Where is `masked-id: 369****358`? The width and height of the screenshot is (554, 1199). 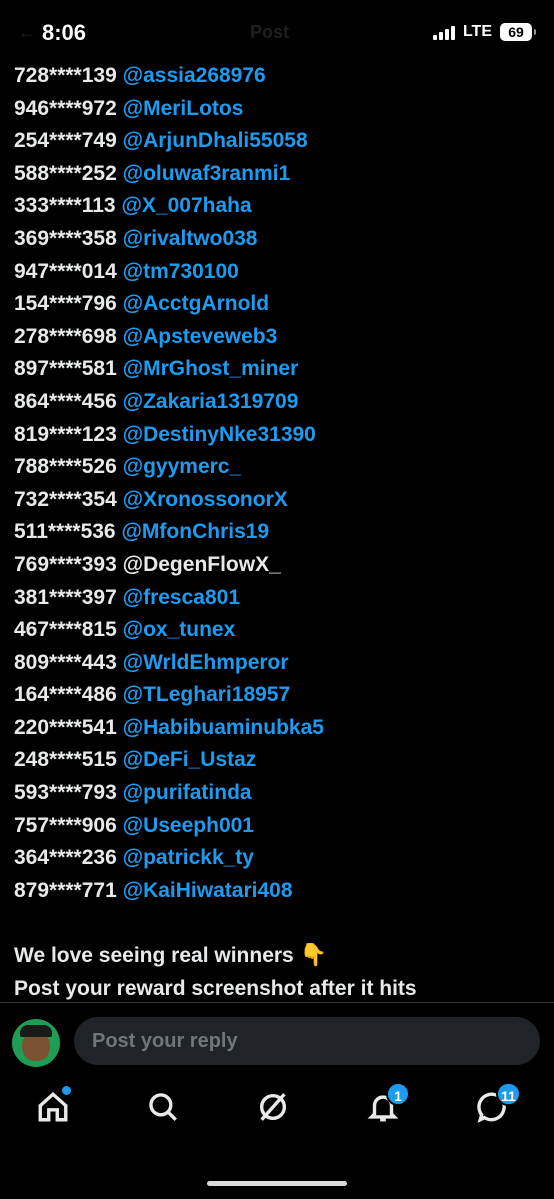 masked-id: 369****358 is located at coordinates (65, 238).